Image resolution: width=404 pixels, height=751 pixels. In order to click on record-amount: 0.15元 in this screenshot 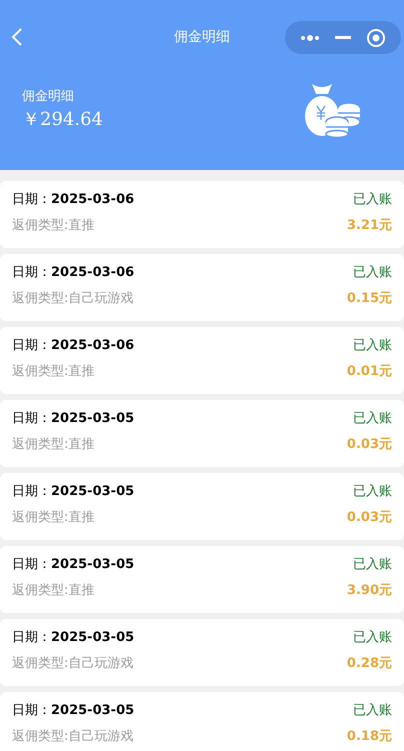, I will do `click(369, 299)`.